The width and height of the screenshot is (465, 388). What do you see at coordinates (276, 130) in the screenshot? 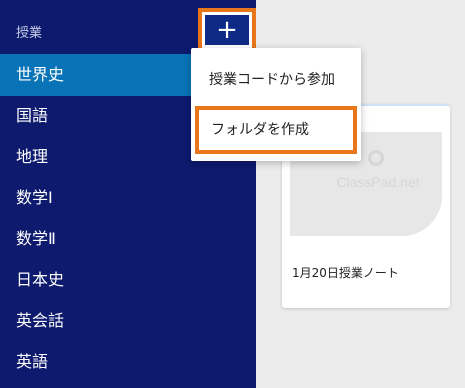
I see `menu-item-create-folder: フォルダを作成` at bounding box center [276, 130].